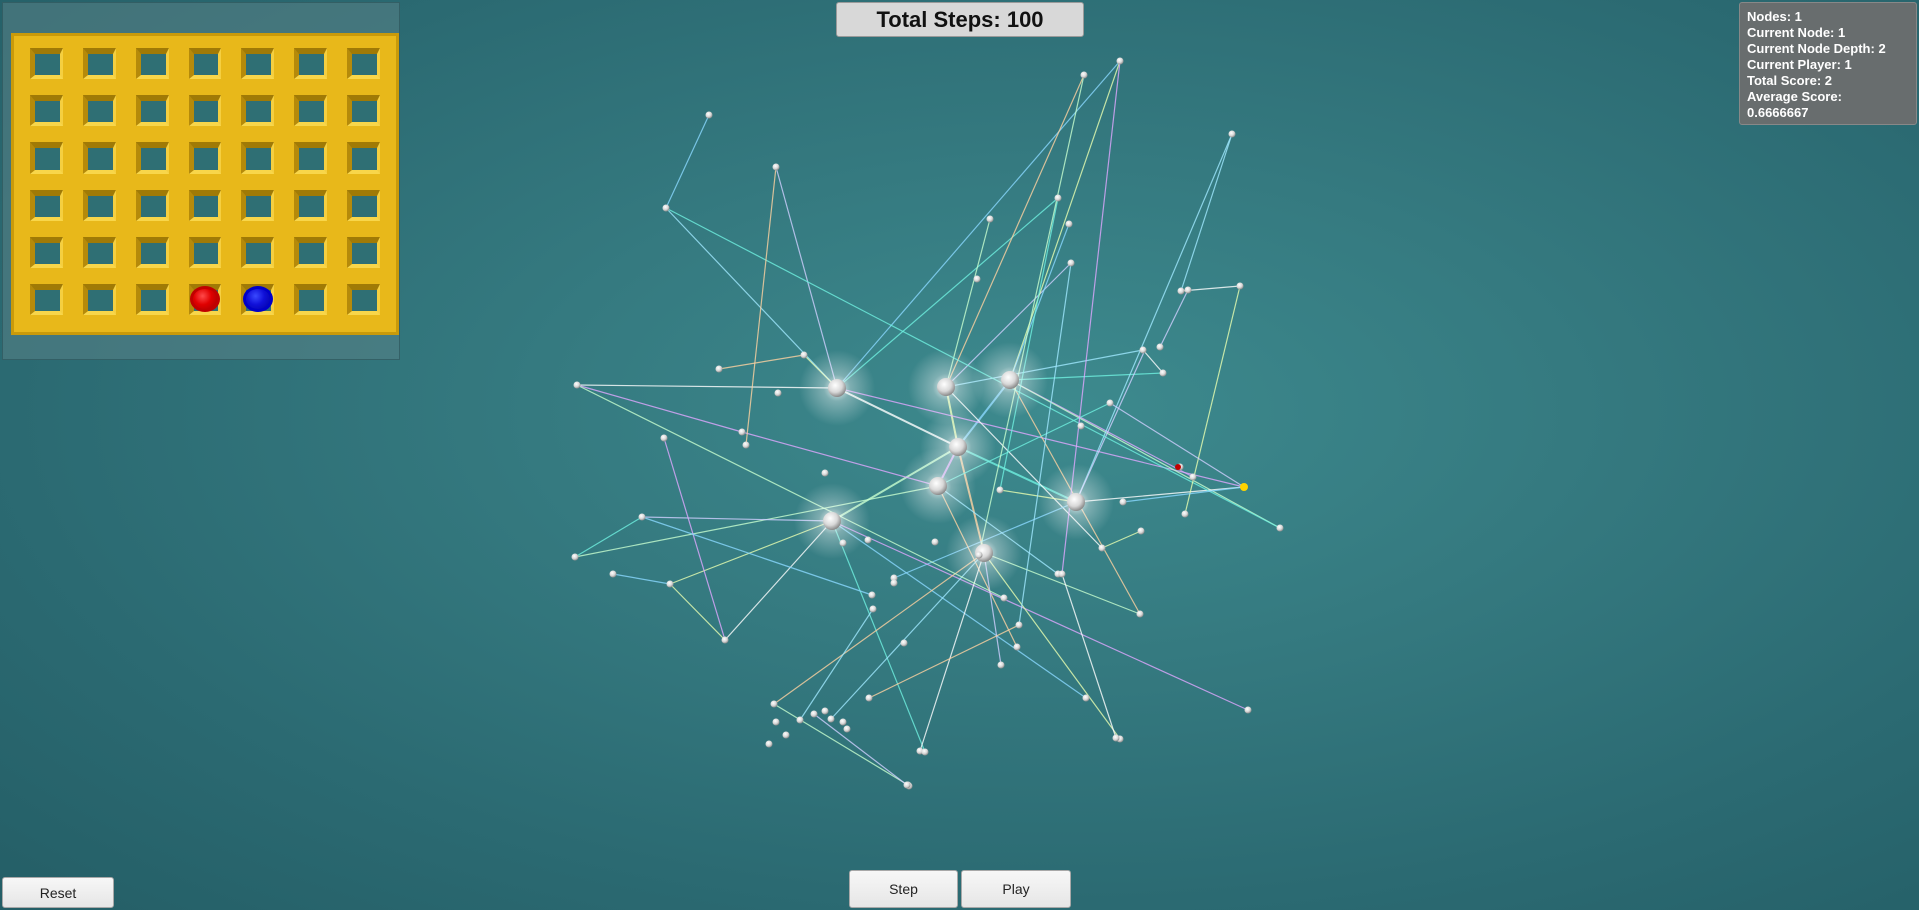 Image resolution: width=1919 pixels, height=910 pixels. I want to click on step-button: Step, so click(903, 889).